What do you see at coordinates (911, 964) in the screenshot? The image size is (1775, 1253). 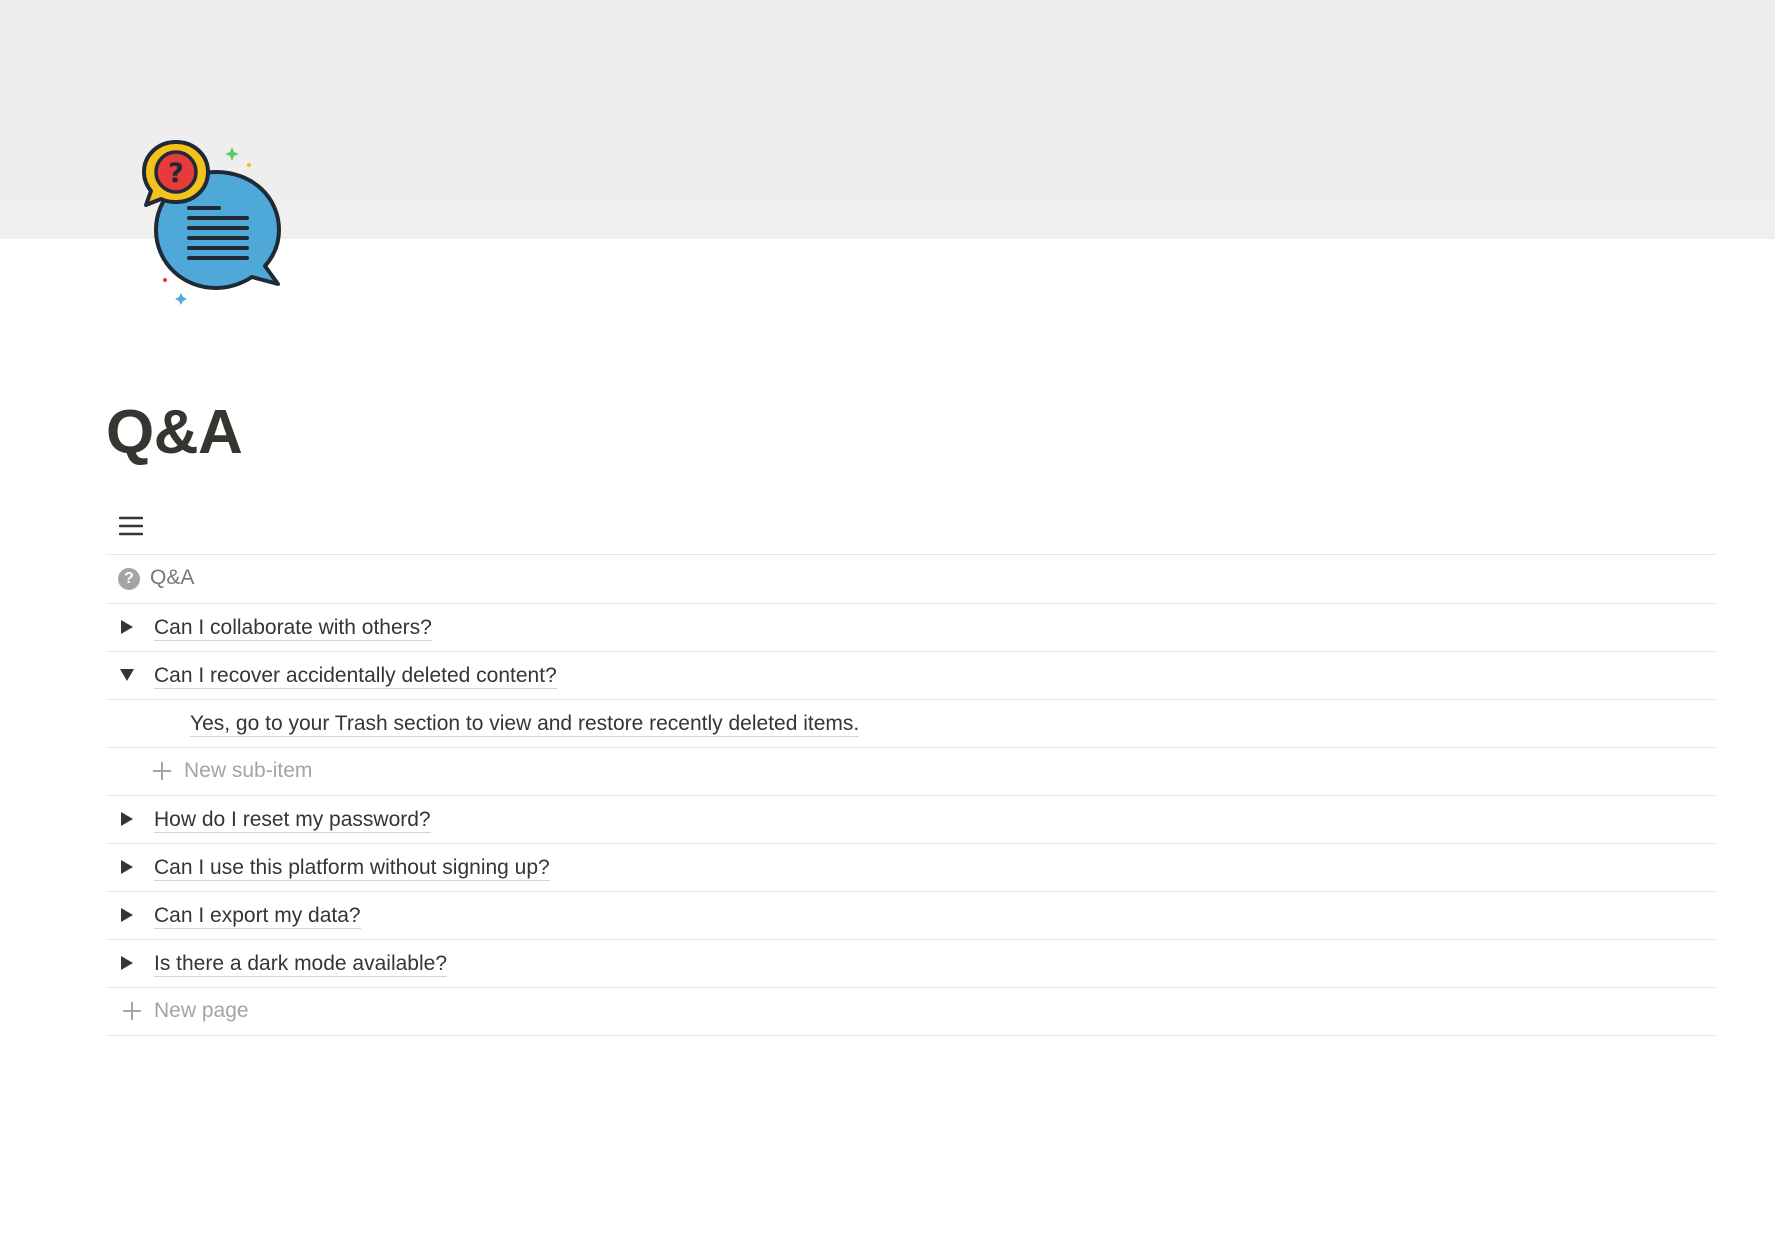 I see `table-row: Is there a dark mode available?` at bounding box center [911, 964].